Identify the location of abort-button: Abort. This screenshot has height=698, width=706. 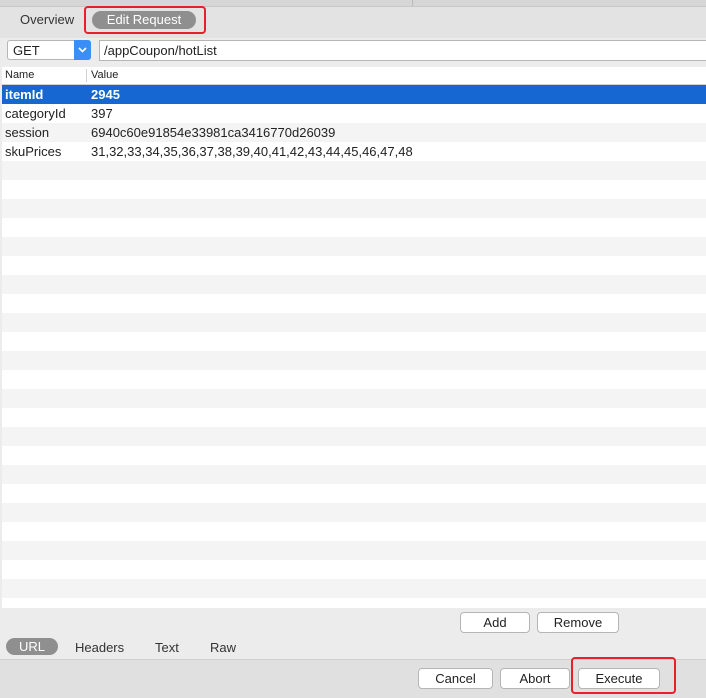
(535, 678).